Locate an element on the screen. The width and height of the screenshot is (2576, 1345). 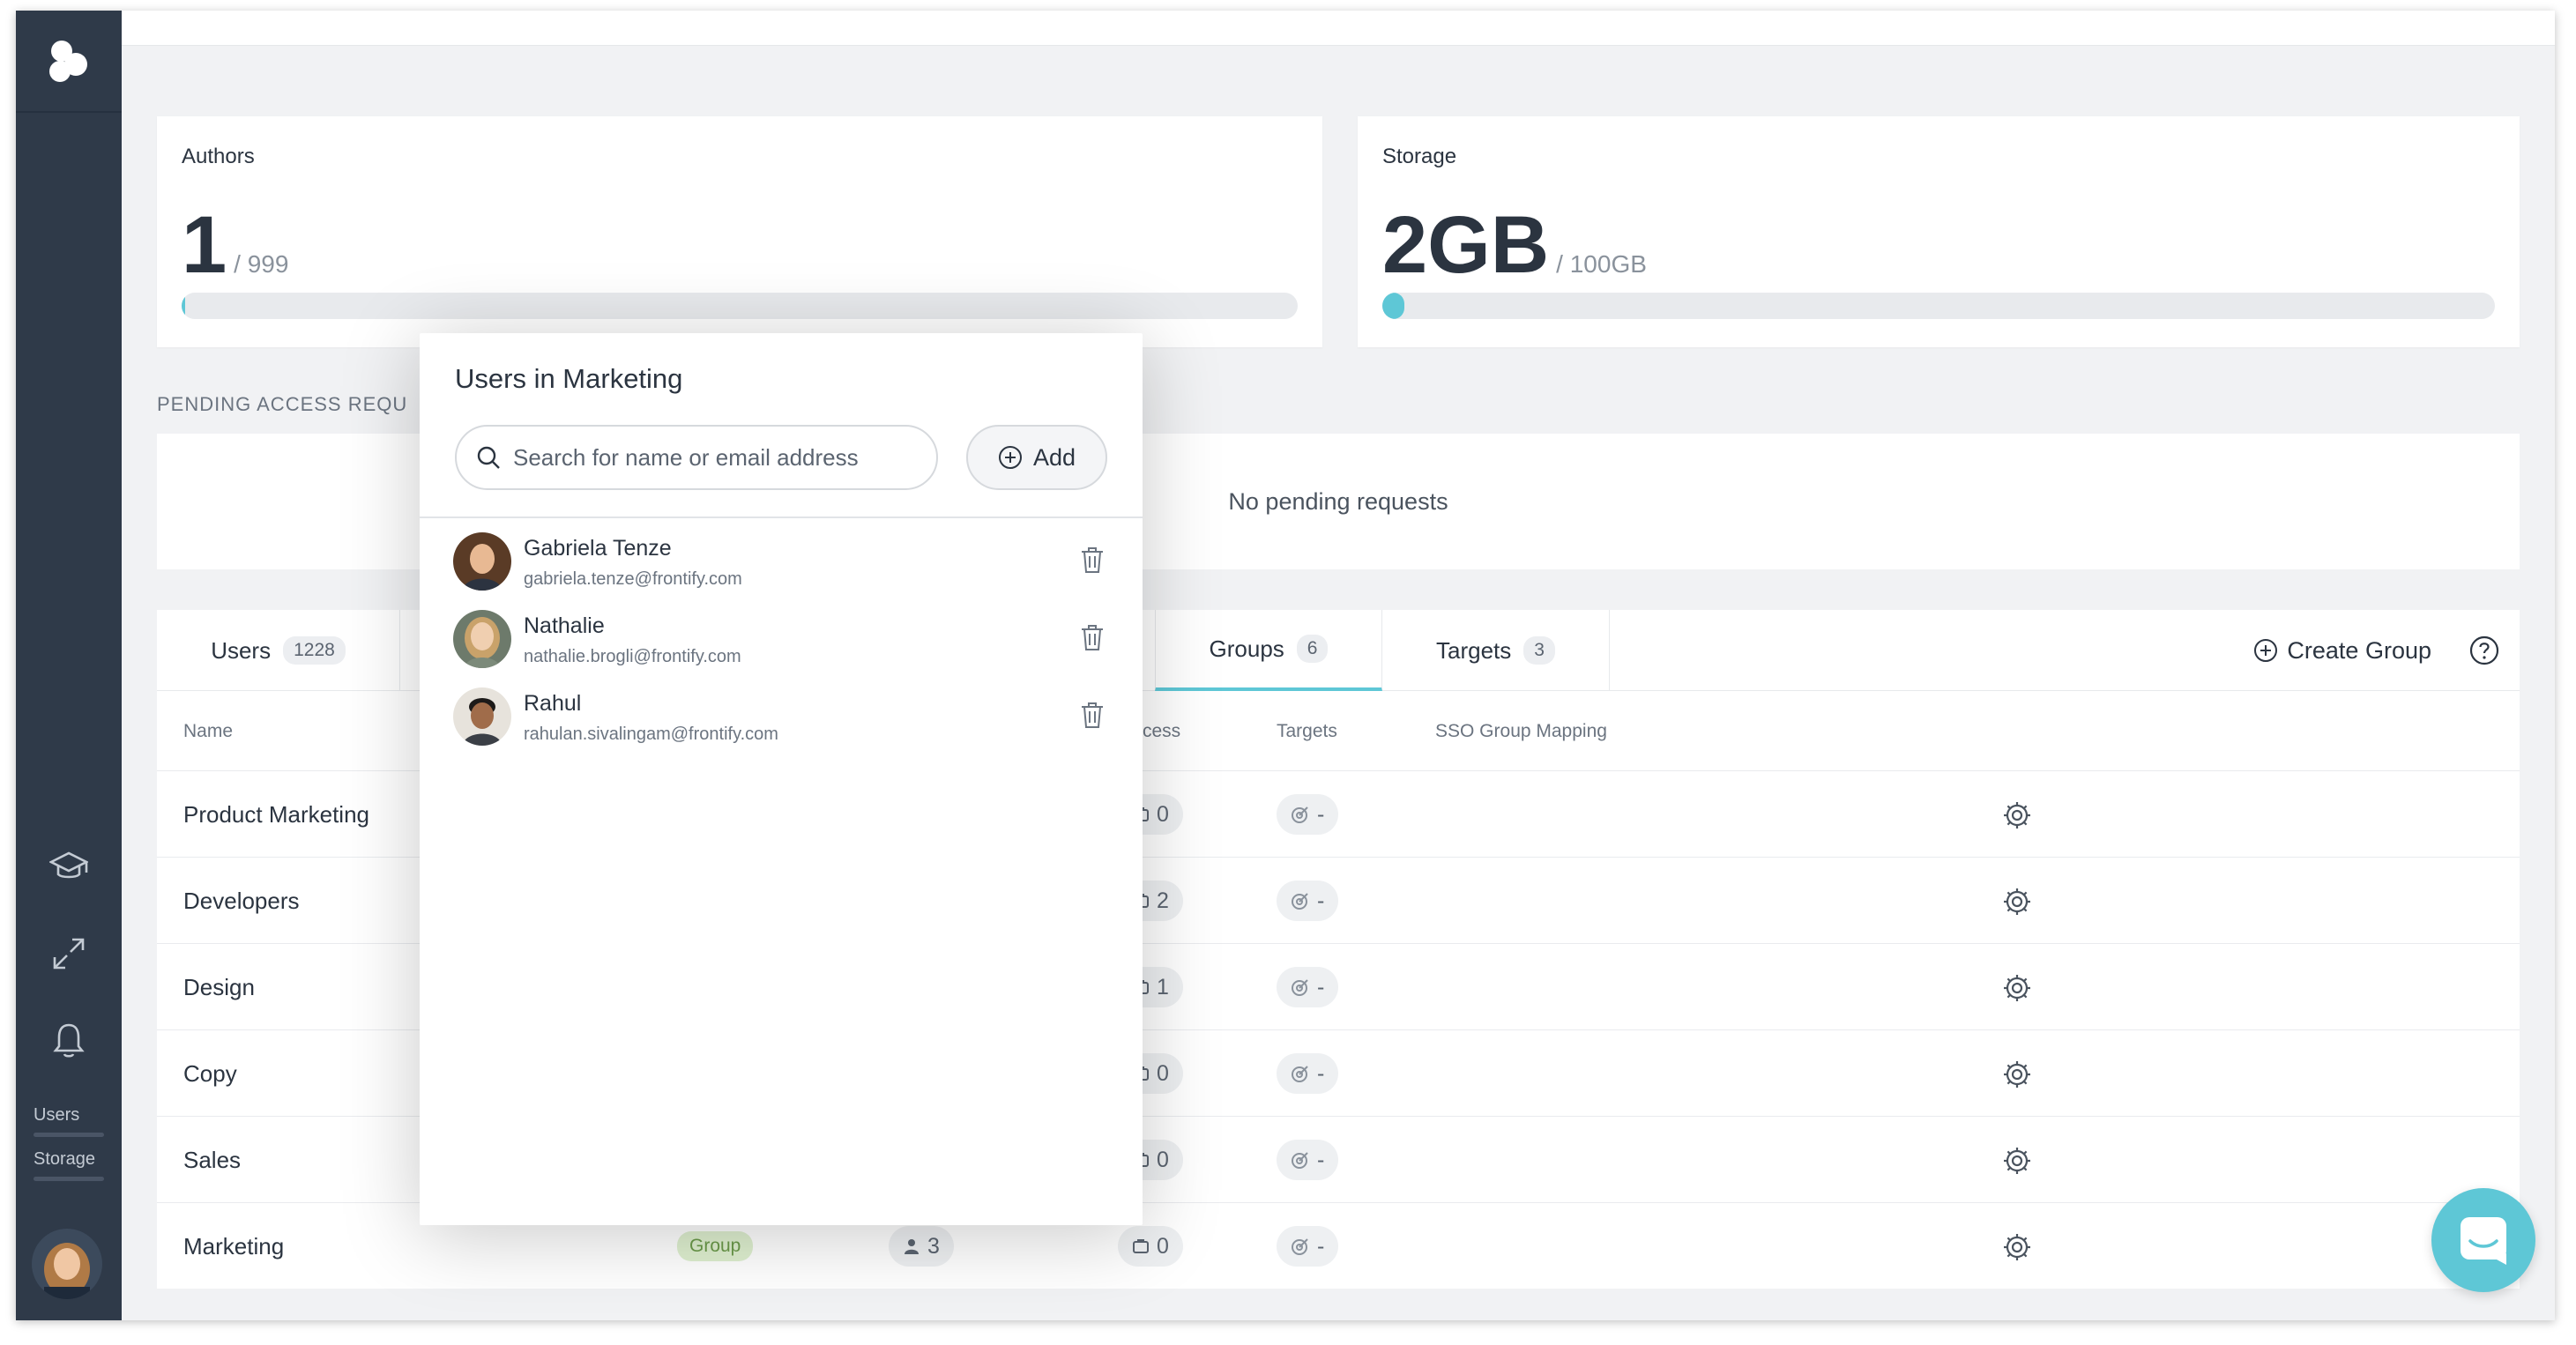
frontify-logo is located at coordinates (69, 62).